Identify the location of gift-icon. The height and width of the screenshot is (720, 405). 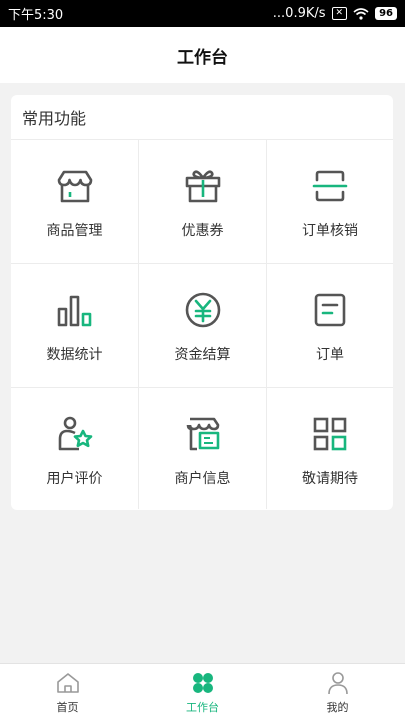
(202, 186).